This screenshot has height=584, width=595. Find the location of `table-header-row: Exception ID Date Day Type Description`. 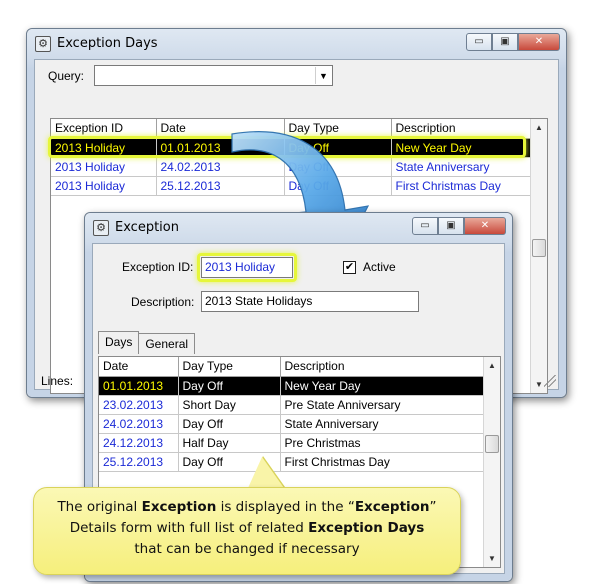

table-header-row: Exception ID Date Day Type Description is located at coordinates (291, 129).